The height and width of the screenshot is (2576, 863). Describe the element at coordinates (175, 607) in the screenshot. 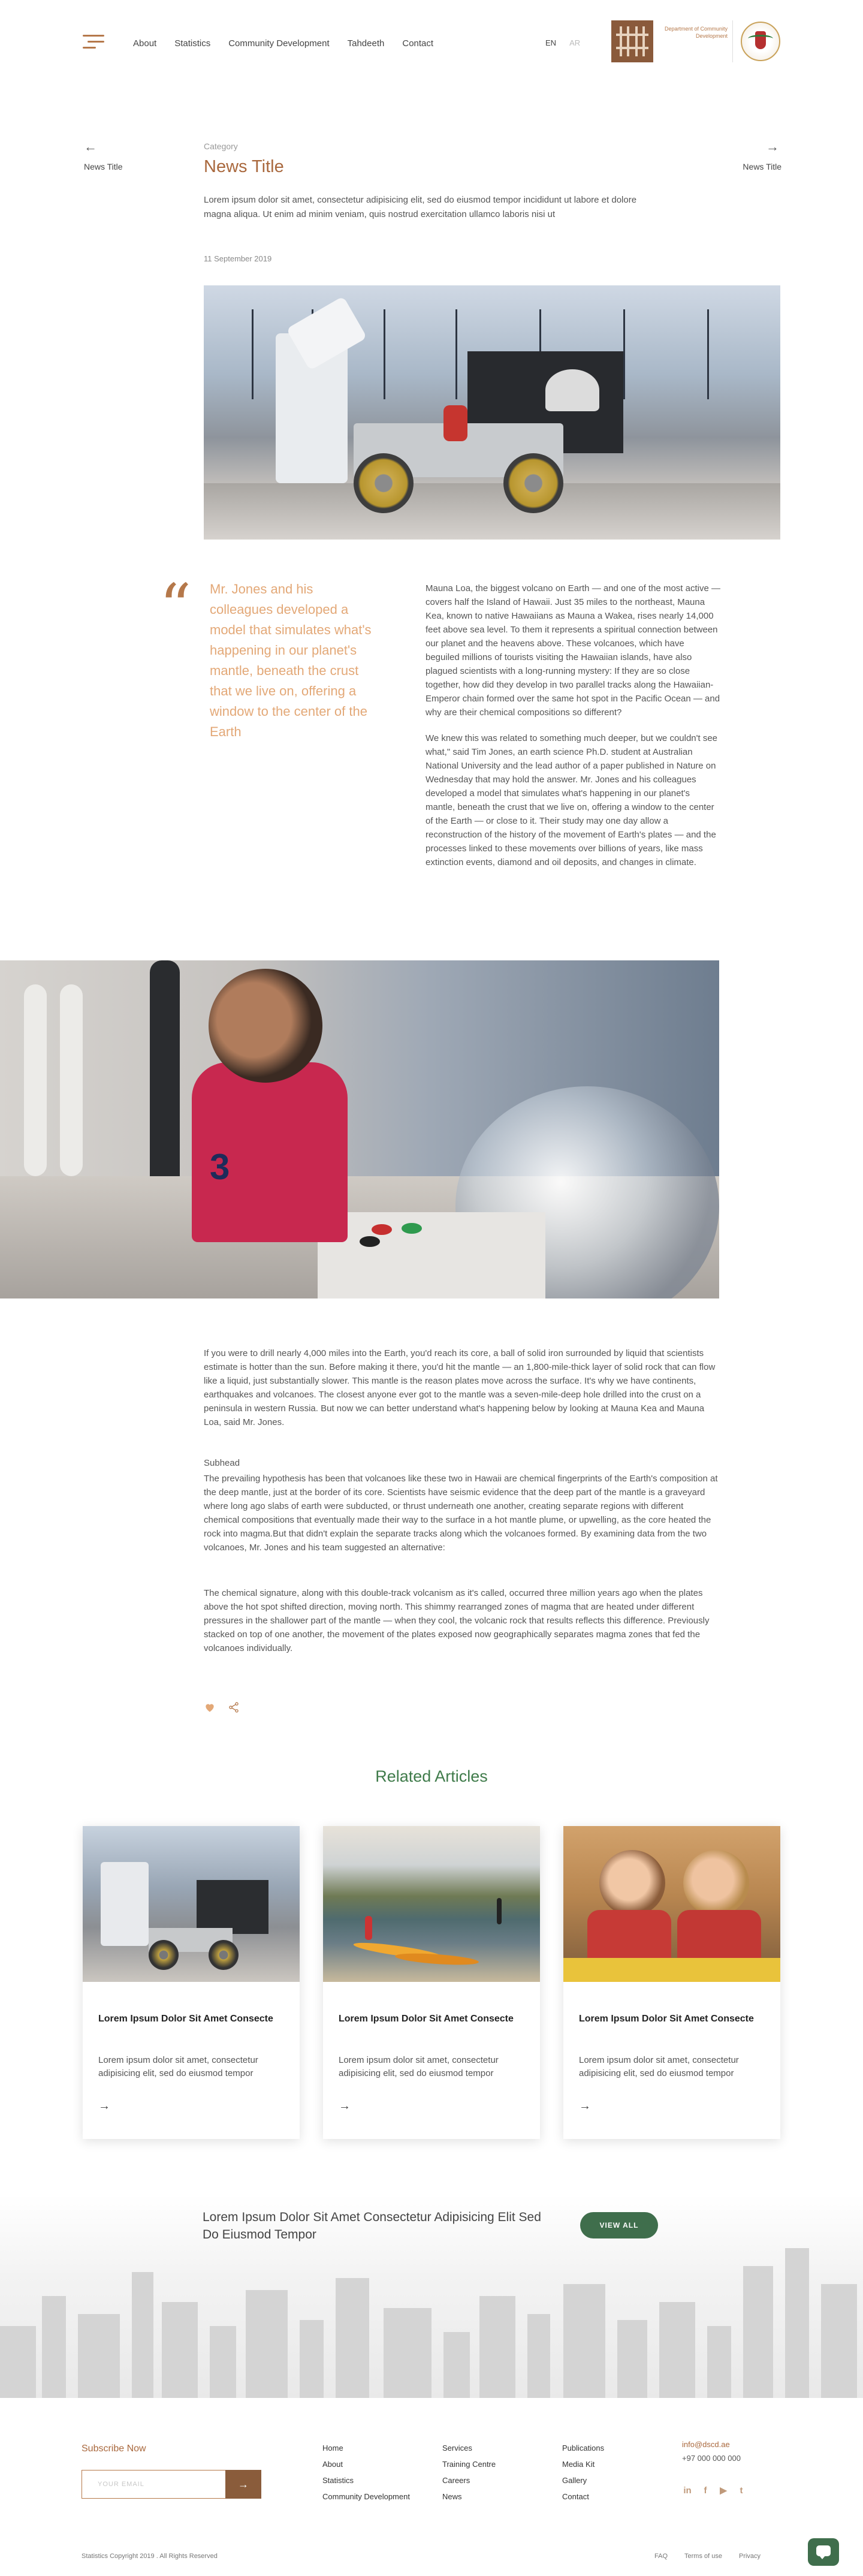

I see `quote-mark-icon: “` at that location.